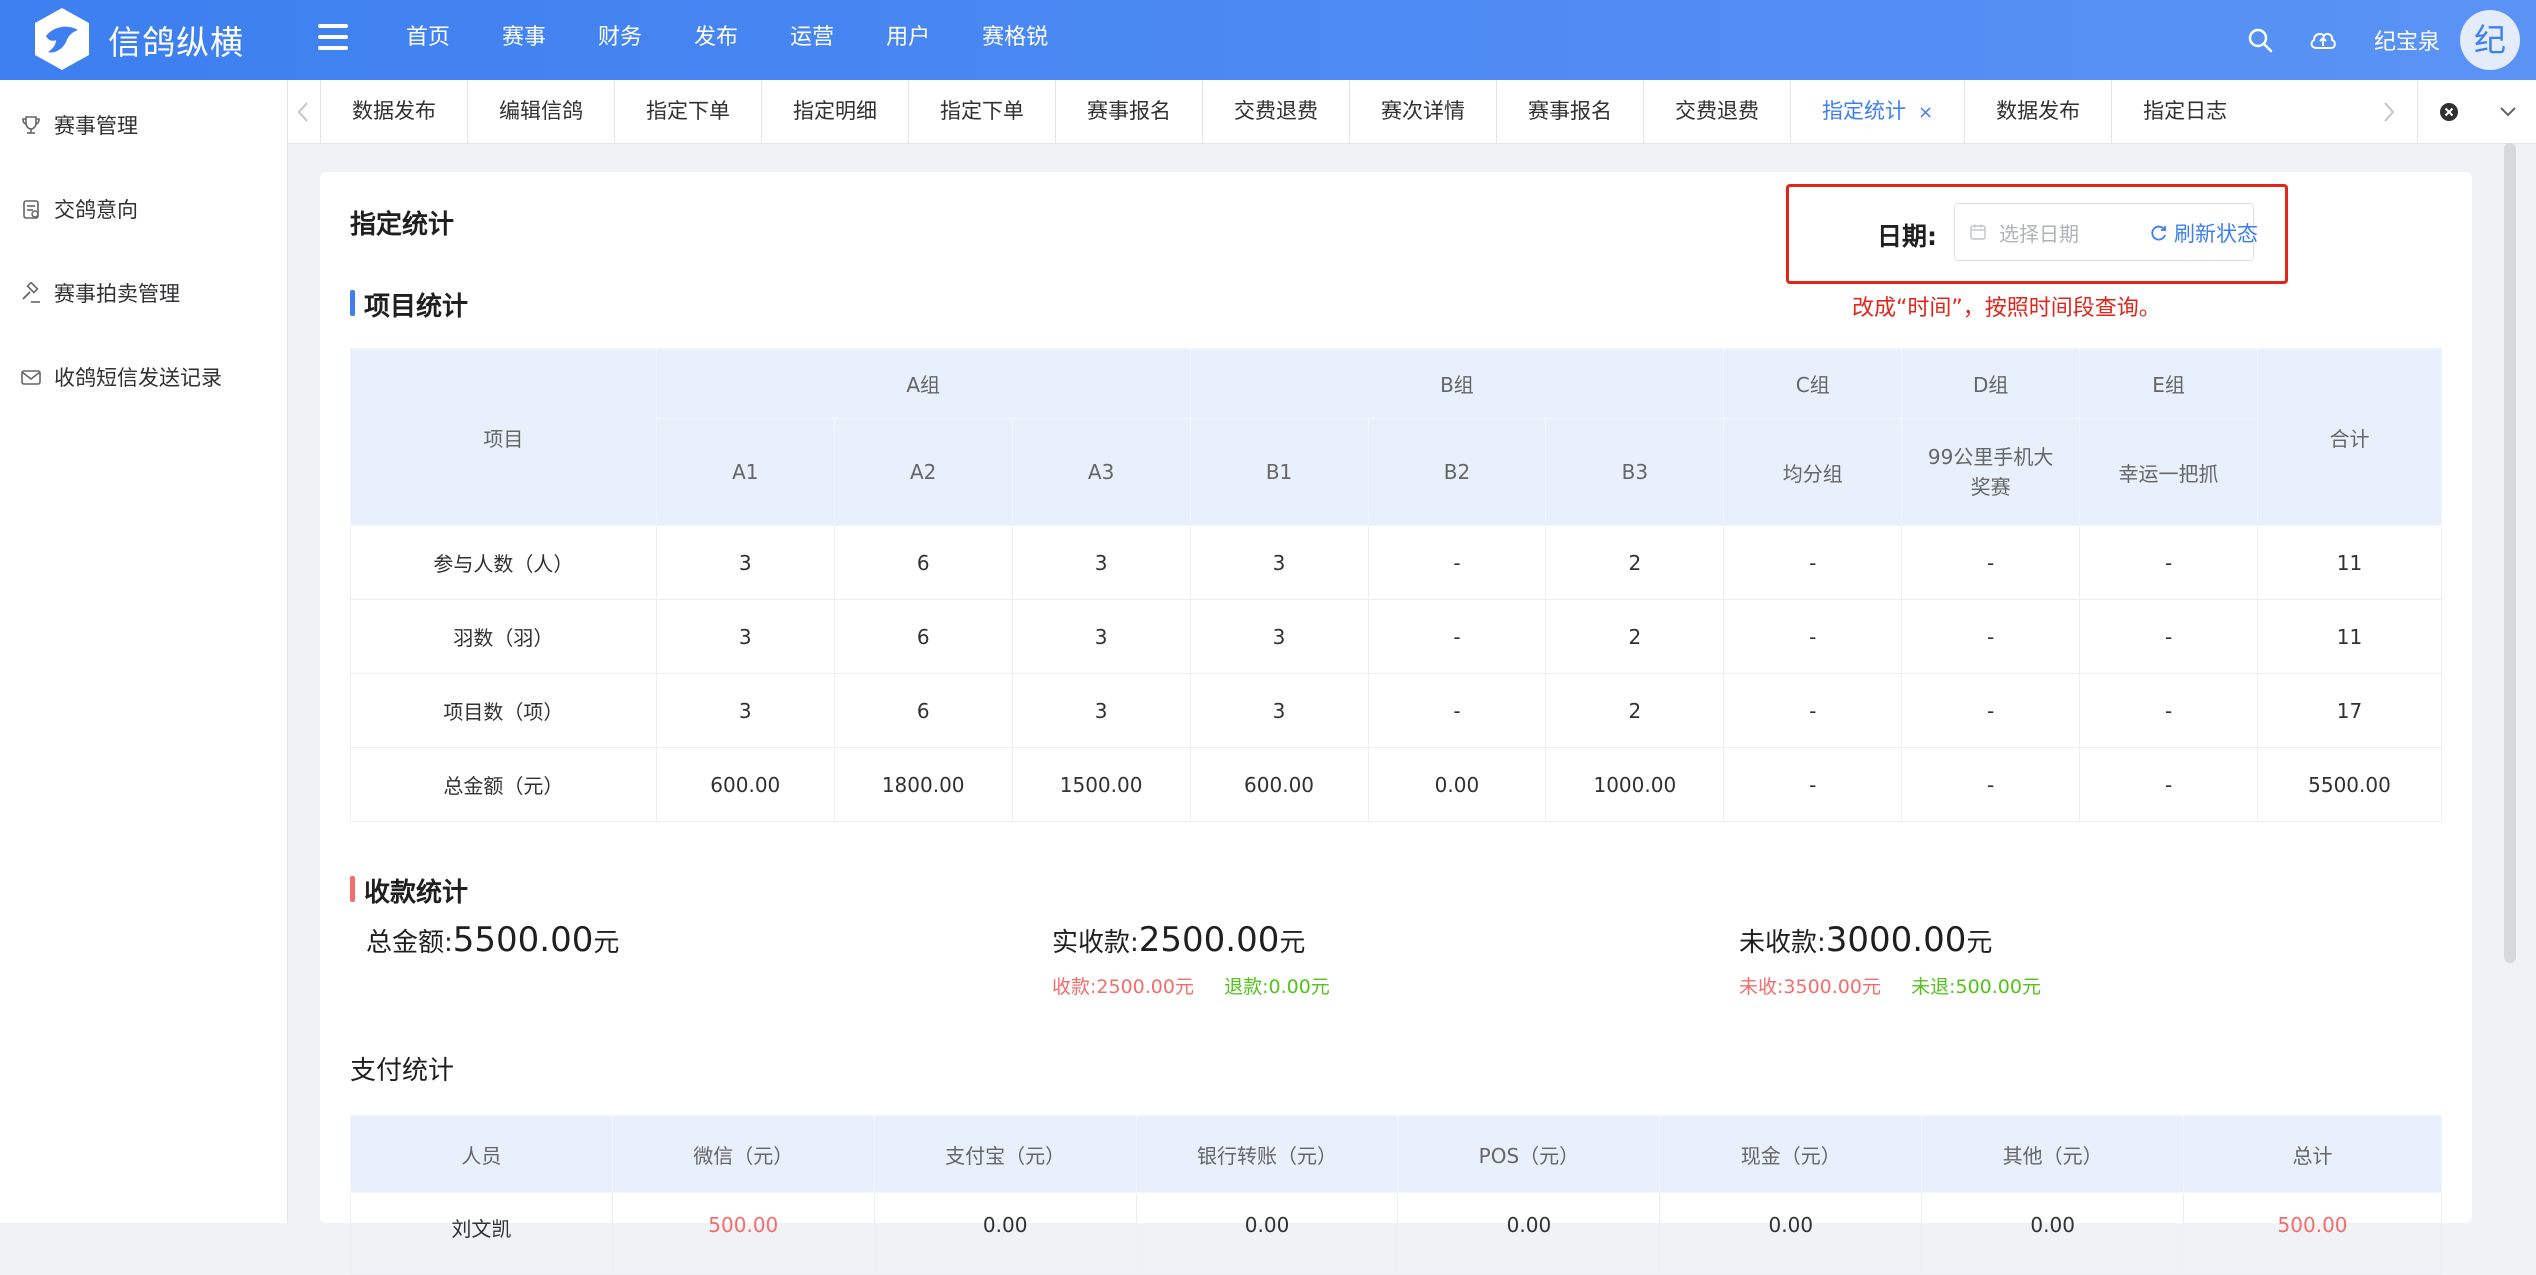 The width and height of the screenshot is (2536, 1275). Describe the element at coordinates (834, 111) in the screenshot. I see `tab-designated-detail: 指定明细` at that location.